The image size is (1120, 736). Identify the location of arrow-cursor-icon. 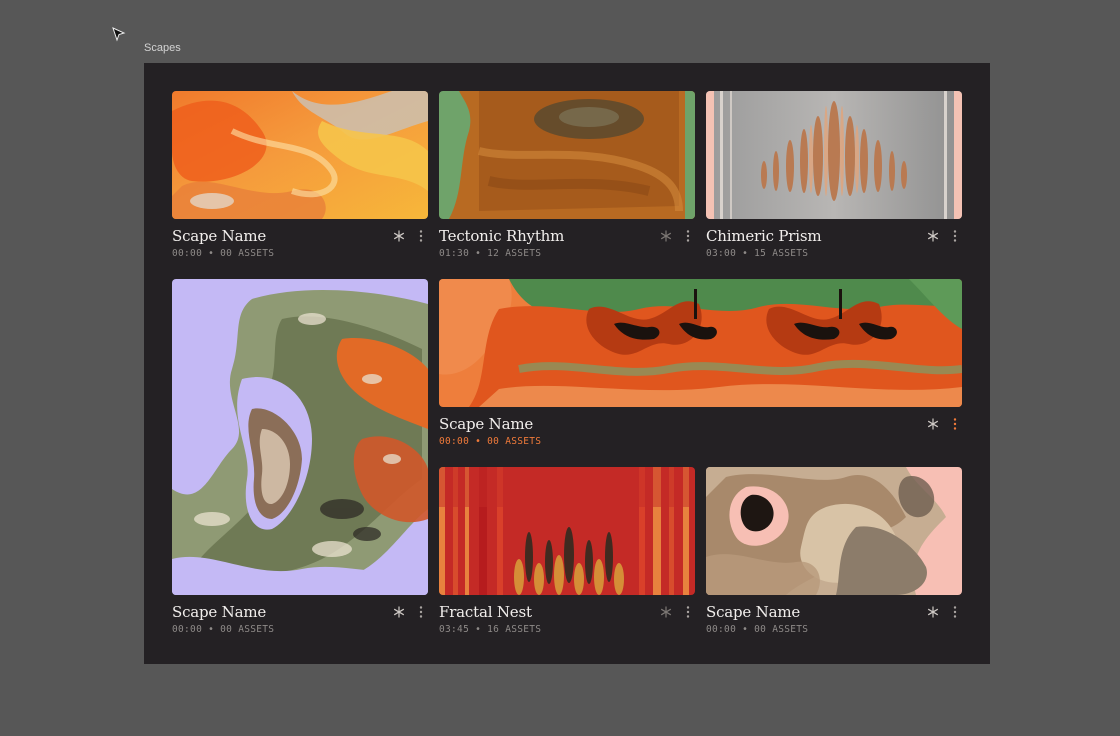
(119, 34).